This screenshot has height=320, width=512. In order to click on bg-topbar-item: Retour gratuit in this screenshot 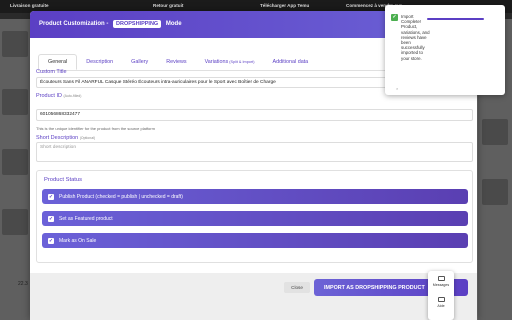, I will do `click(168, 5)`.